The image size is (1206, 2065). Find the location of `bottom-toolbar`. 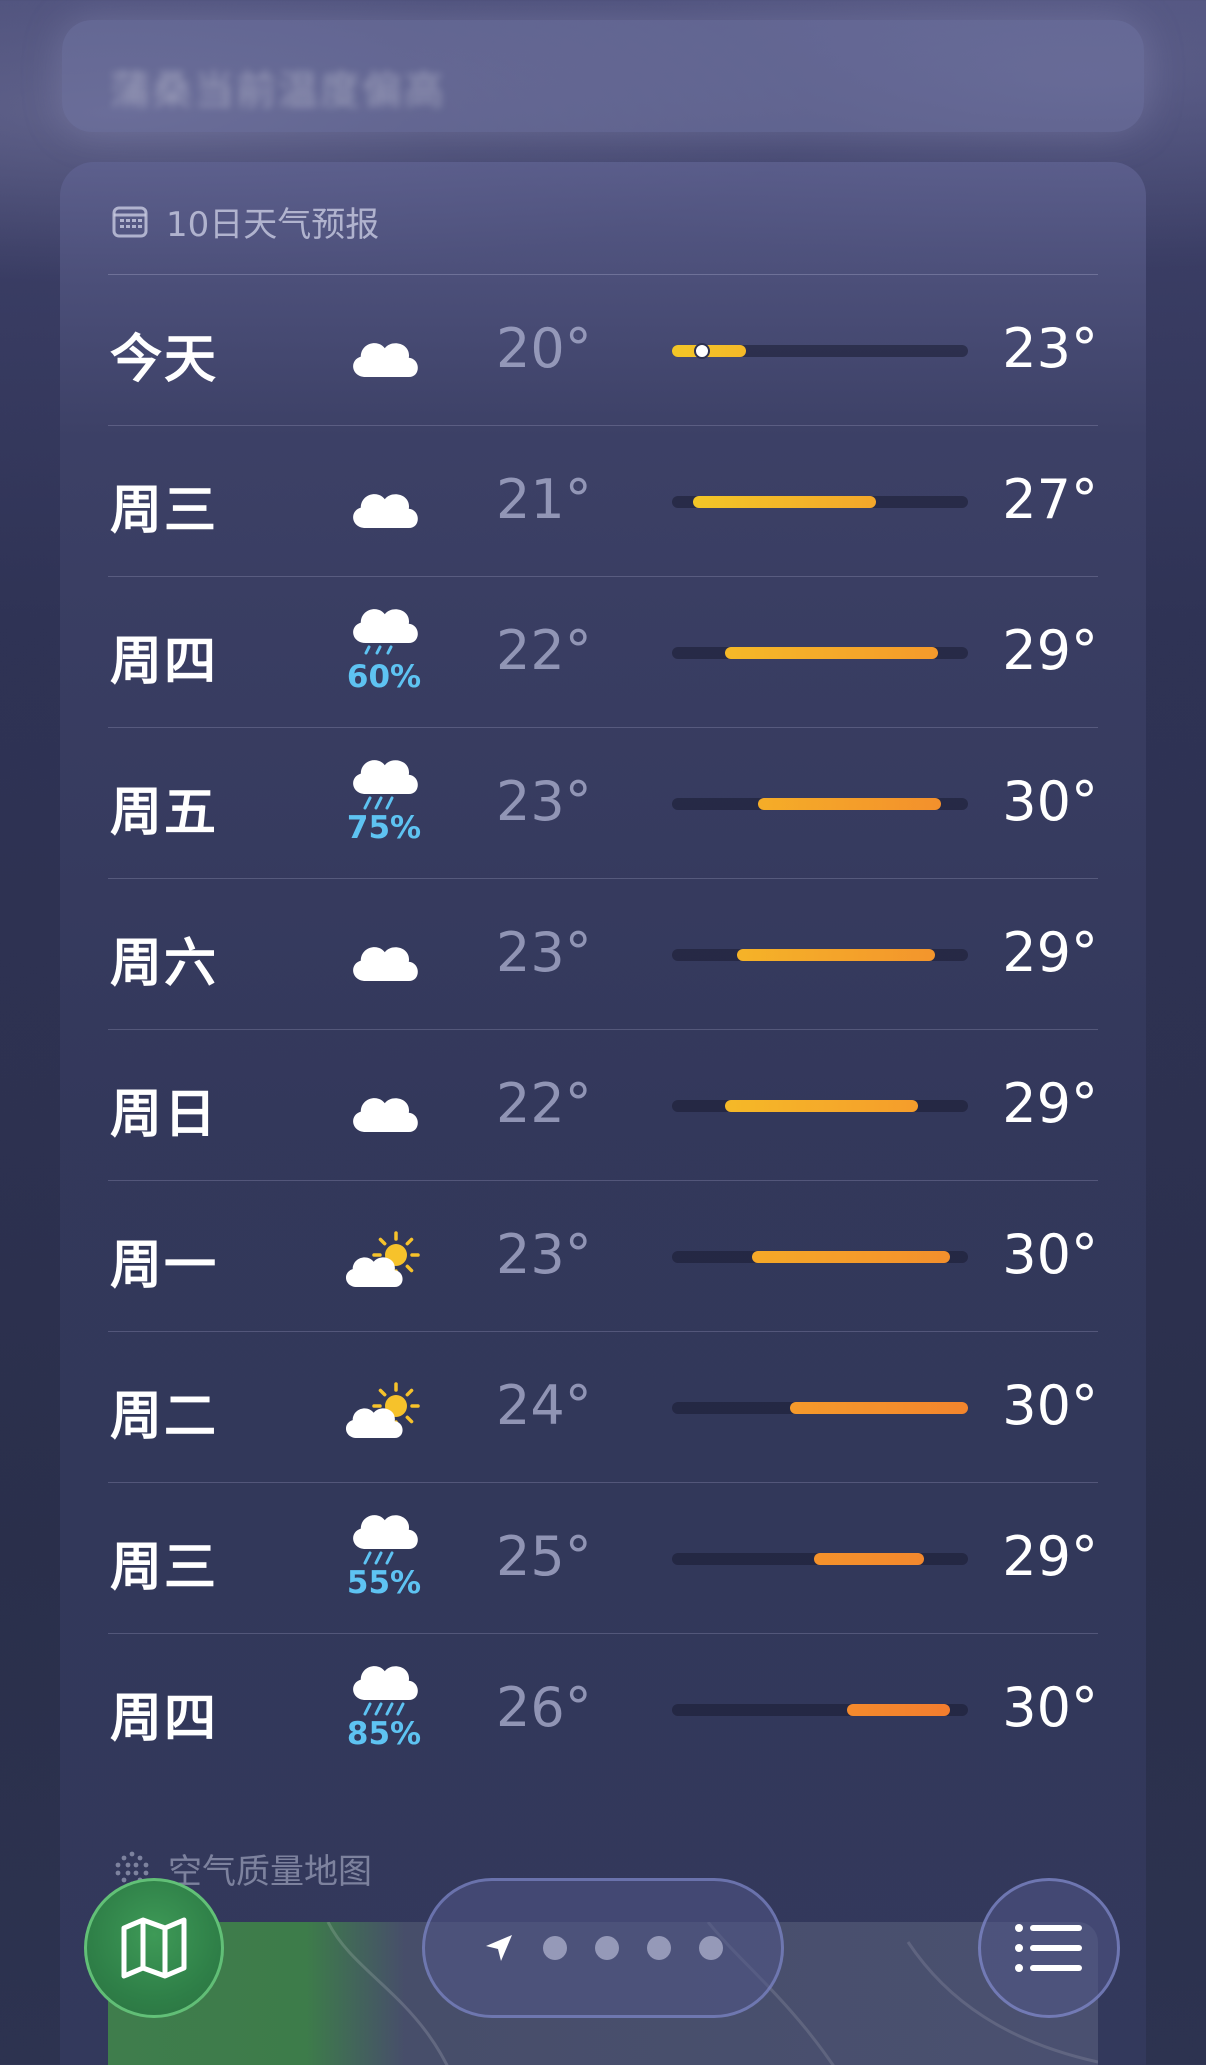

bottom-toolbar is located at coordinates (603, 1962).